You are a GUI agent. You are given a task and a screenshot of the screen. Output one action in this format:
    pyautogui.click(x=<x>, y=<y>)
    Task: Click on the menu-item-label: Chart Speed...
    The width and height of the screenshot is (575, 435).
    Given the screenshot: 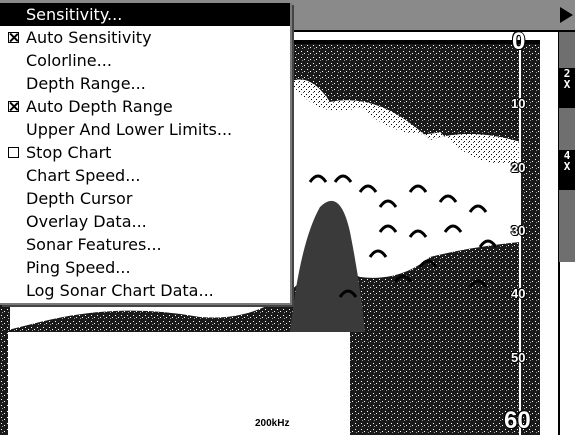 What is the action you would take?
    pyautogui.click(x=83, y=175)
    